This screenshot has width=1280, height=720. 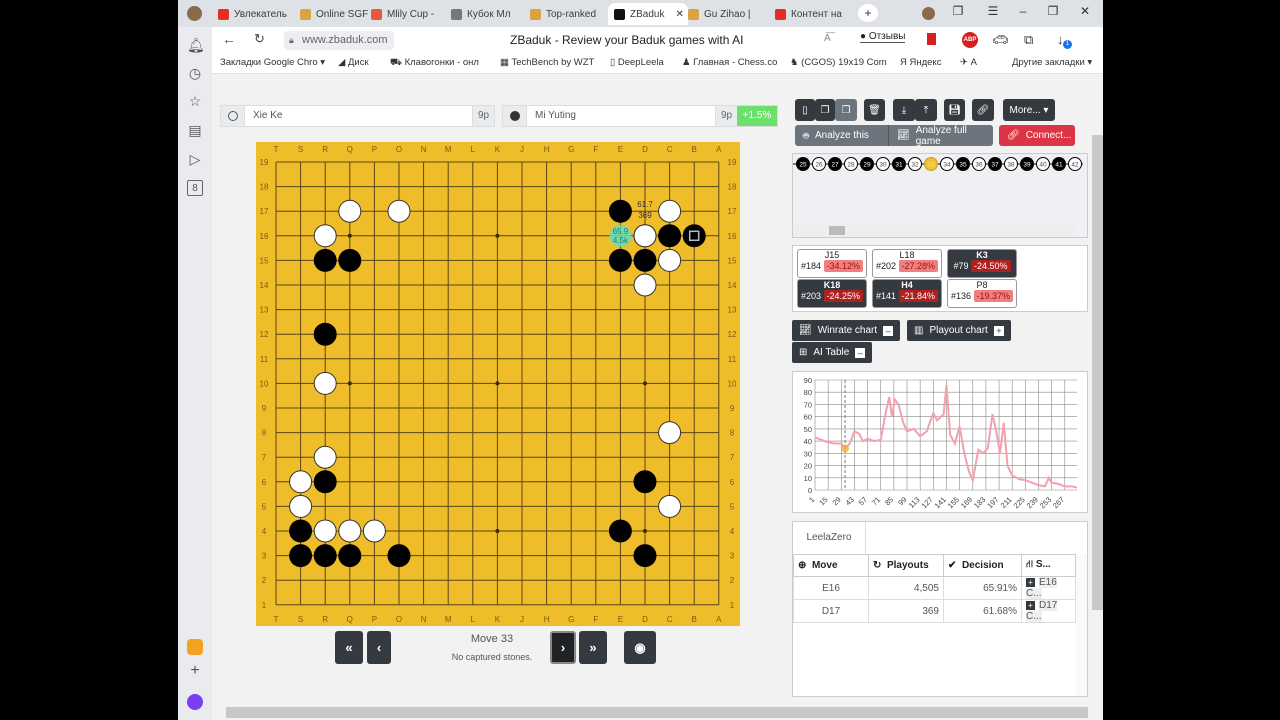 I want to click on browser-tab: Gu Zihao |, so click(x=723, y=14).